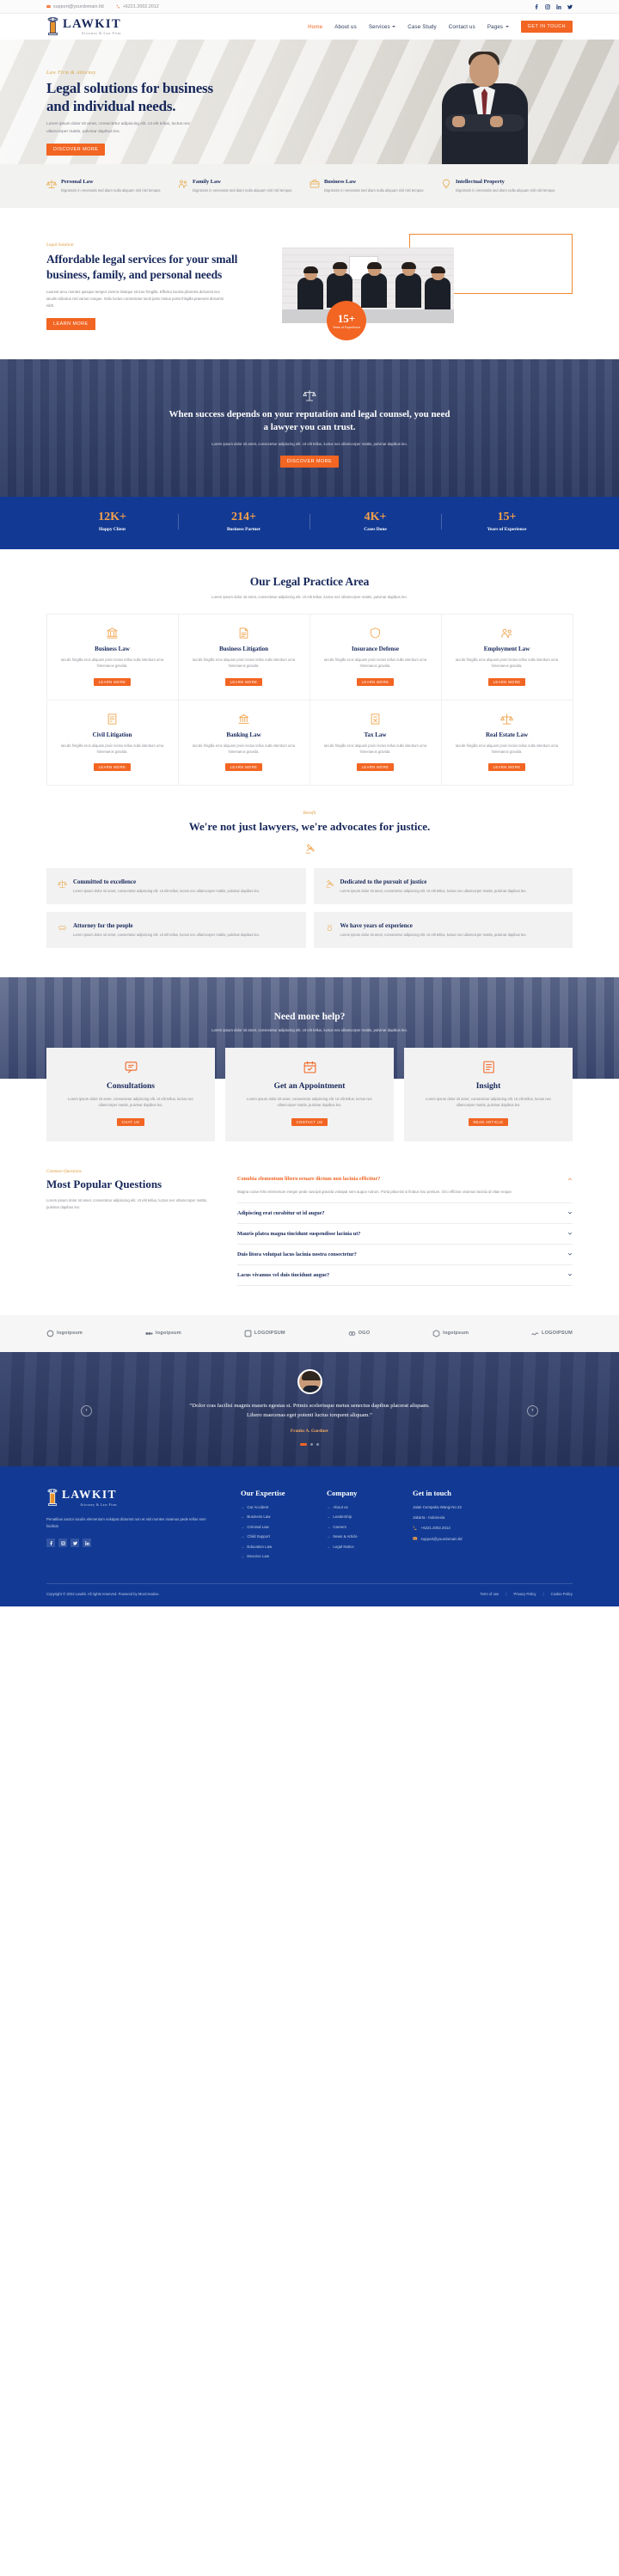 This screenshot has width=619, height=2576. What do you see at coordinates (532, 1410) in the screenshot?
I see `carousel-next-button: ›` at bounding box center [532, 1410].